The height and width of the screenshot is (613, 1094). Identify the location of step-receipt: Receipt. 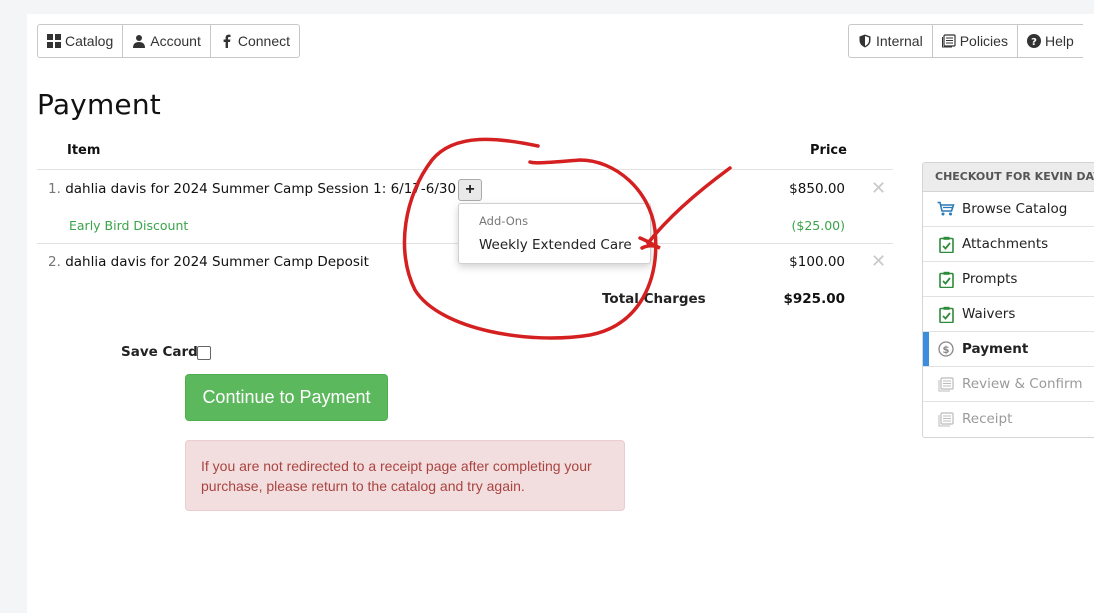
(1008, 419).